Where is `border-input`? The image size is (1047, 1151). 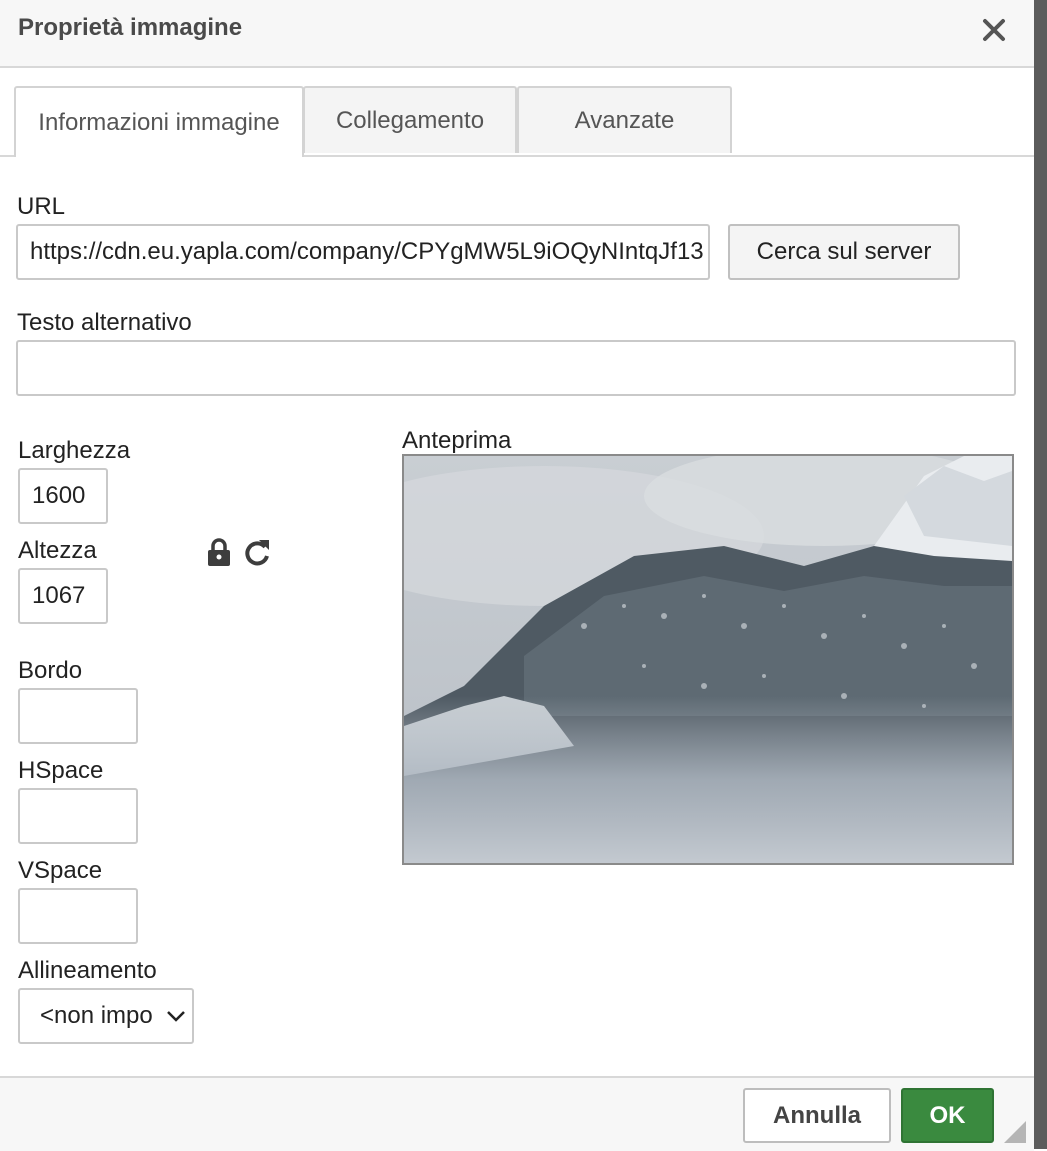 border-input is located at coordinates (78, 716).